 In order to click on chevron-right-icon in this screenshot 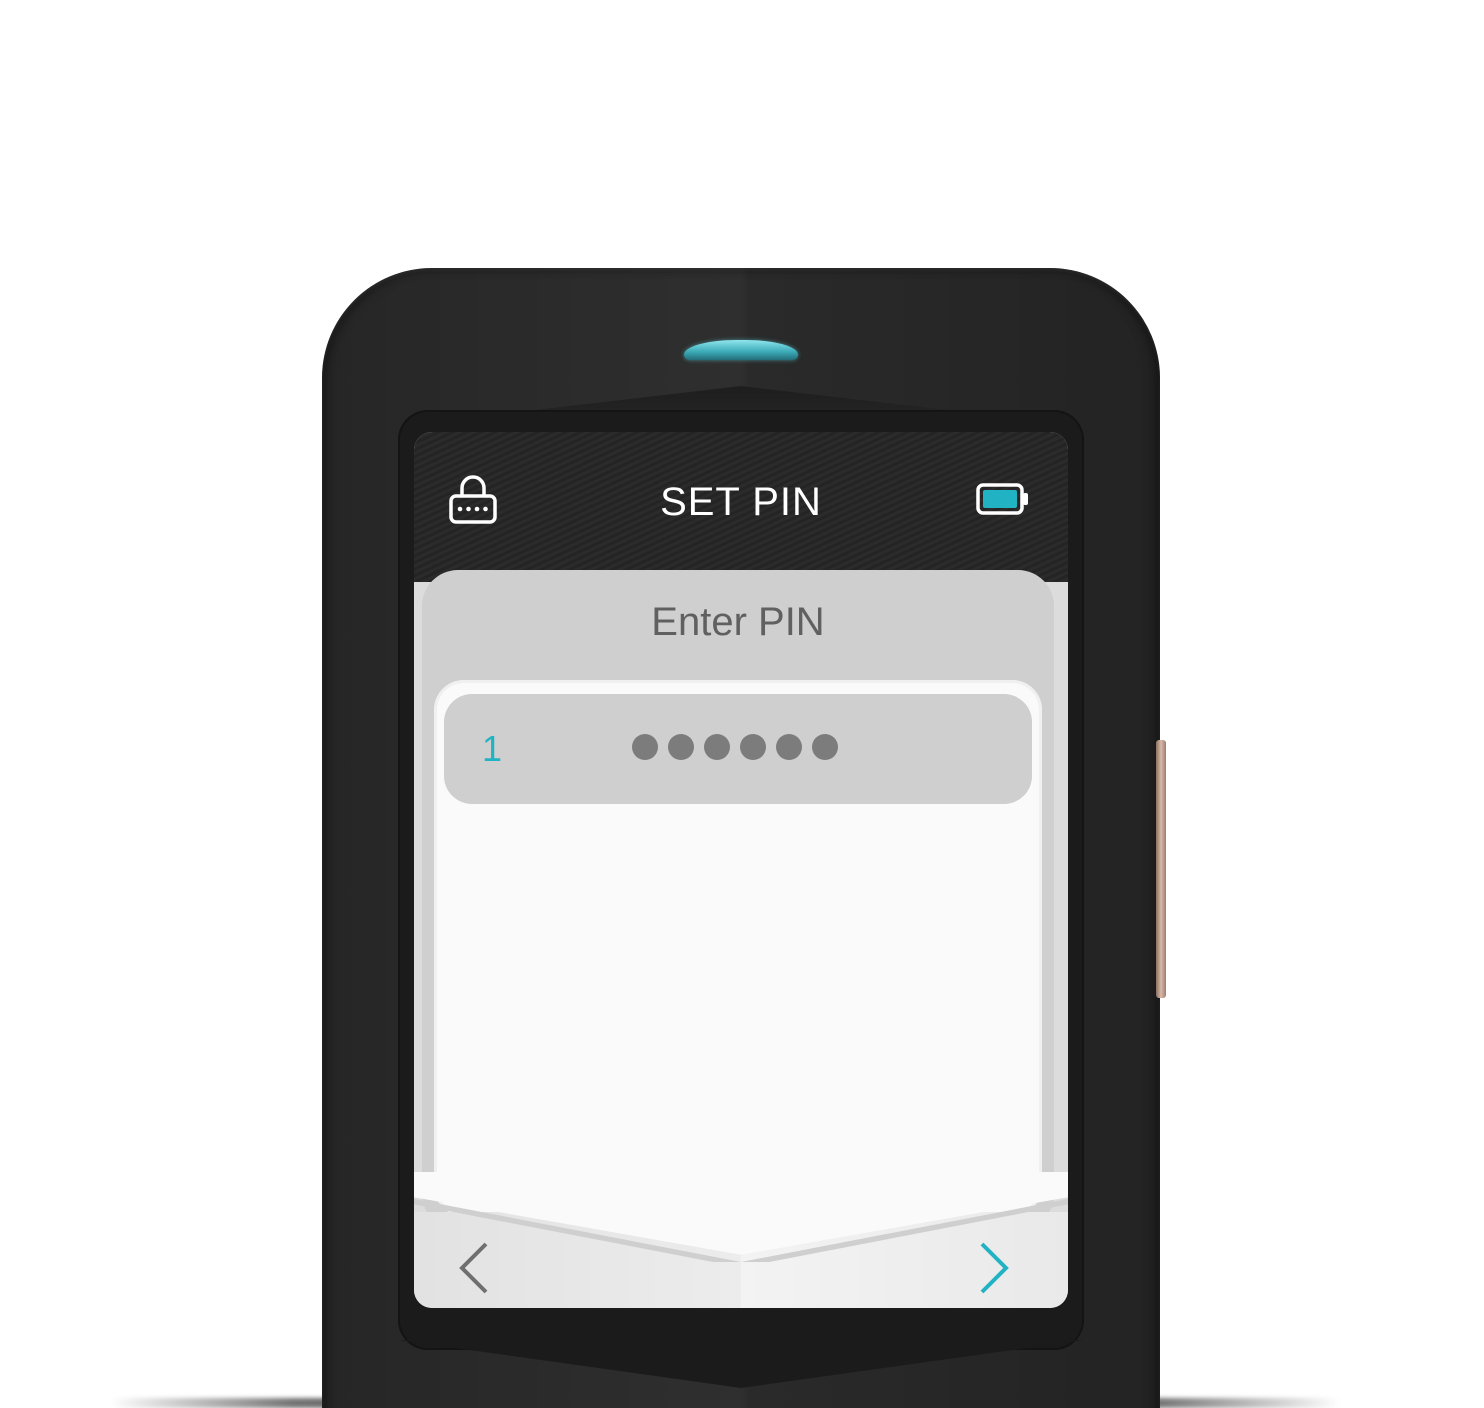, I will do `click(994, 1268)`.